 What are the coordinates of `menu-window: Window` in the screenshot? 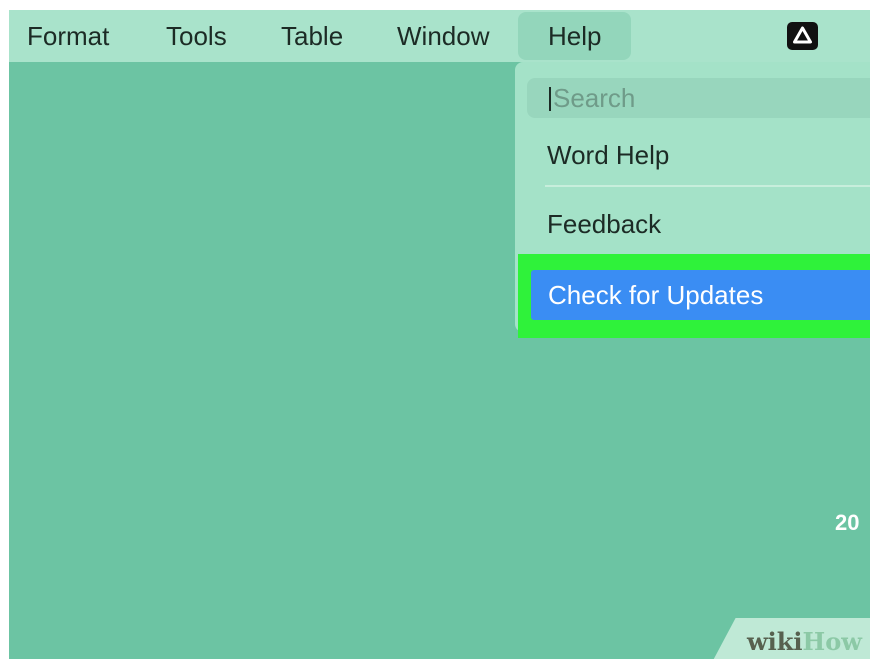 It's located at (443, 36).